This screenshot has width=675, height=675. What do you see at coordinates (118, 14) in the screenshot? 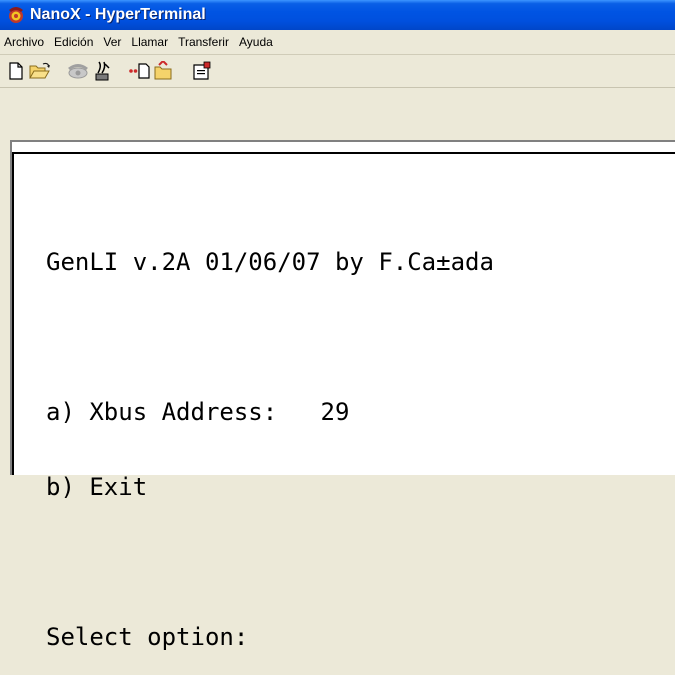
I see `window-title: NanoX - HyperTerminal` at bounding box center [118, 14].